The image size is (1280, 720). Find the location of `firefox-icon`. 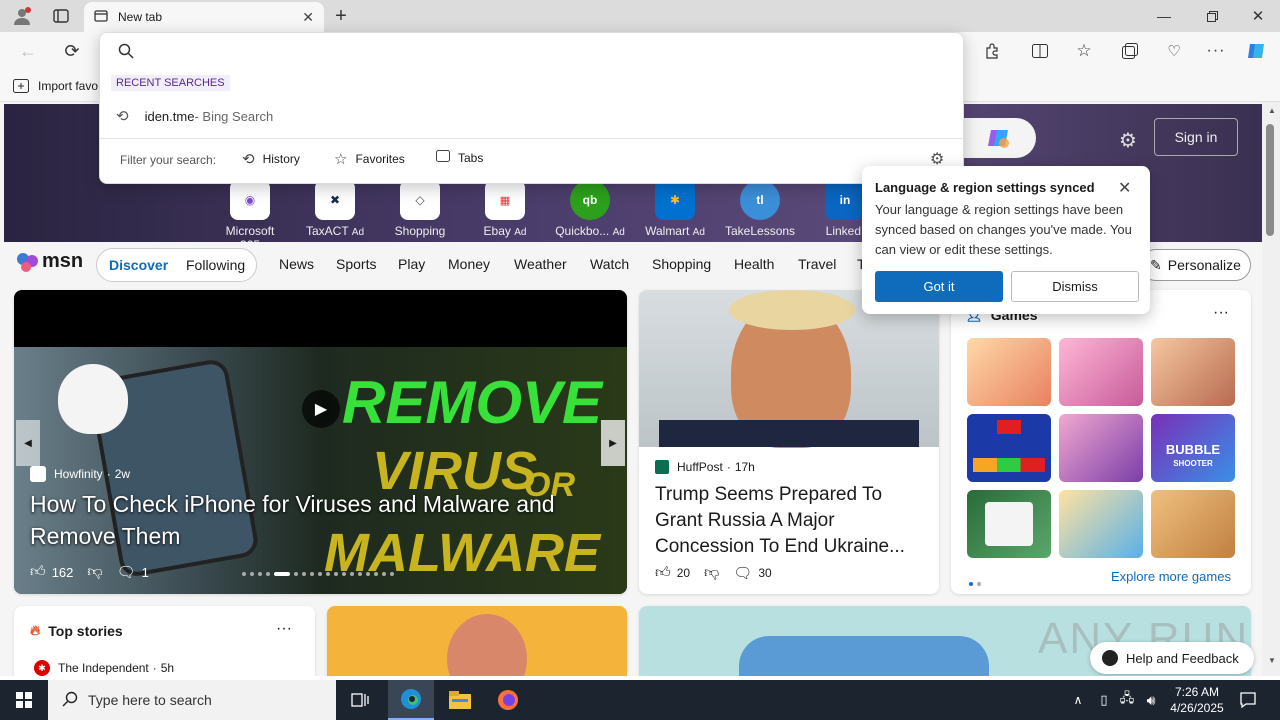

firefox-icon is located at coordinates (508, 700).